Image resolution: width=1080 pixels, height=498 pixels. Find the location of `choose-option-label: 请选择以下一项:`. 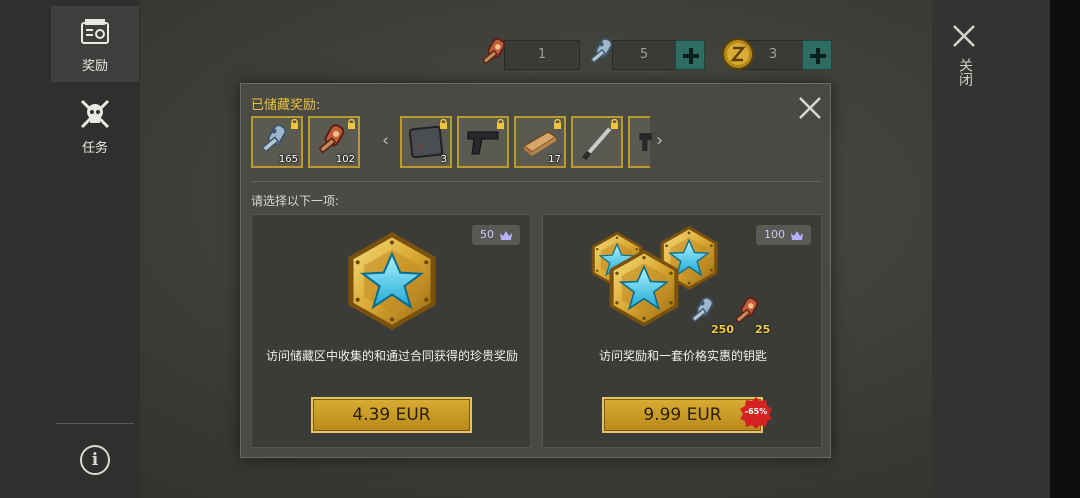

choose-option-label: 请选择以下一项: is located at coordinates (295, 201).